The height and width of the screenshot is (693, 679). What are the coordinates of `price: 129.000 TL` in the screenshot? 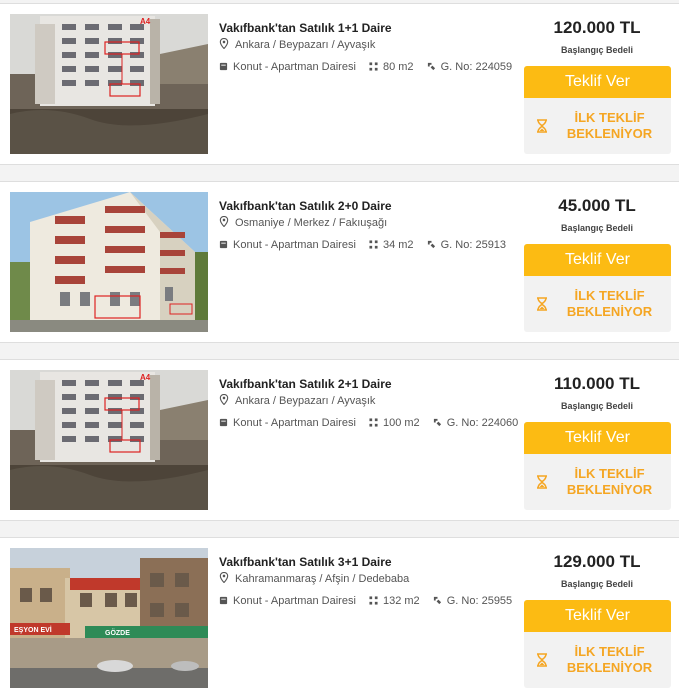 It's located at (597, 561).